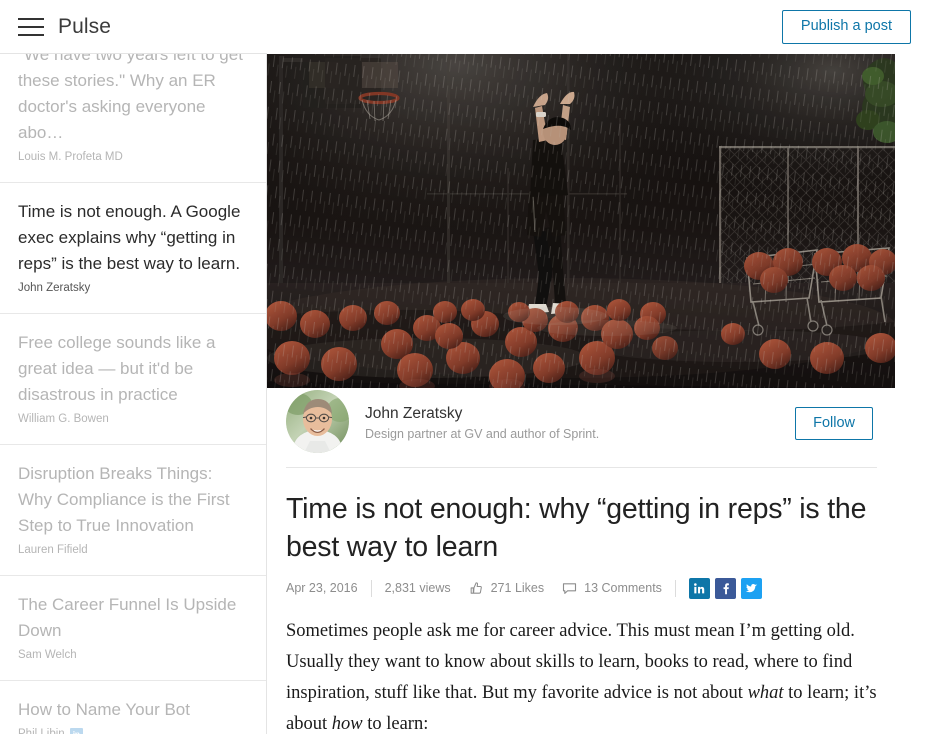 The height and width of the screenshot is (734, 947). I want to click on hamburger-menu-icon, so click(31, 26).